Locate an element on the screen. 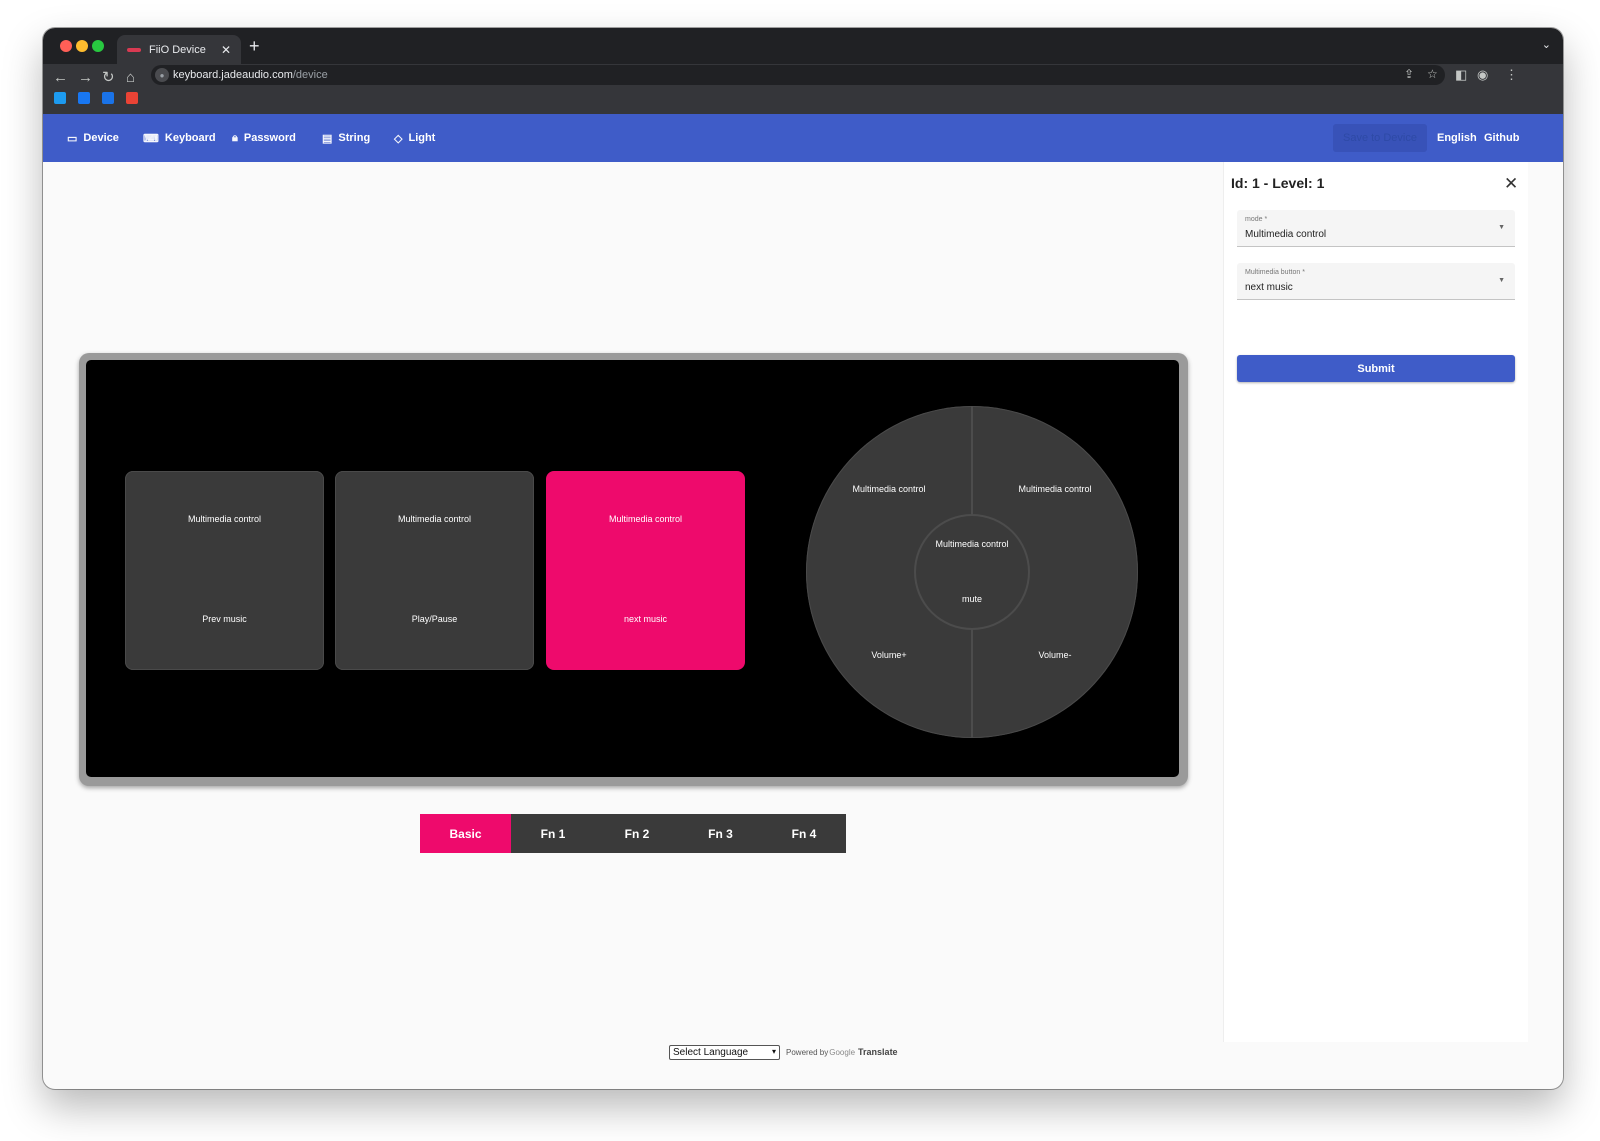 The width and height of the screenshot is (1600, 1141). key-function-label: Play/Pause is located at coordinates (434, 619).